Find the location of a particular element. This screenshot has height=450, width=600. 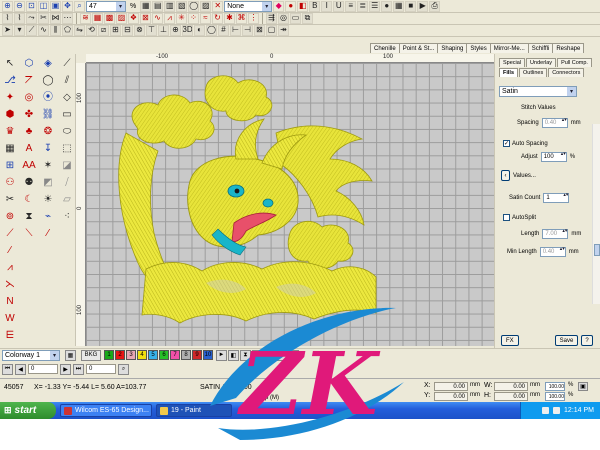

snap-icon: ⊠ is located at coordinates (259, 30).